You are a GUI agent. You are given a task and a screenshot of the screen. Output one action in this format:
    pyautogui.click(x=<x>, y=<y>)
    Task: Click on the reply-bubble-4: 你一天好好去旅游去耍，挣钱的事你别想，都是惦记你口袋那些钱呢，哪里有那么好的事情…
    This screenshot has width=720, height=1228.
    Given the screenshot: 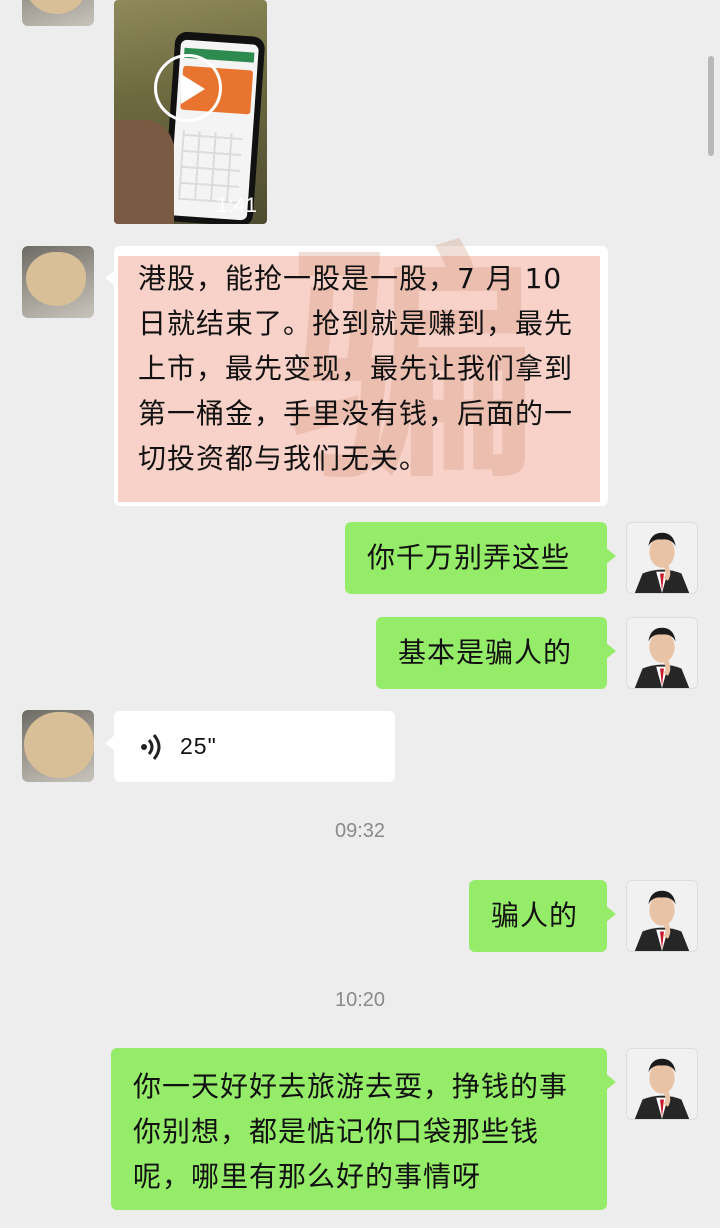 What is the action you would take?
    pyautogui.click(x=363, y=1129)
    